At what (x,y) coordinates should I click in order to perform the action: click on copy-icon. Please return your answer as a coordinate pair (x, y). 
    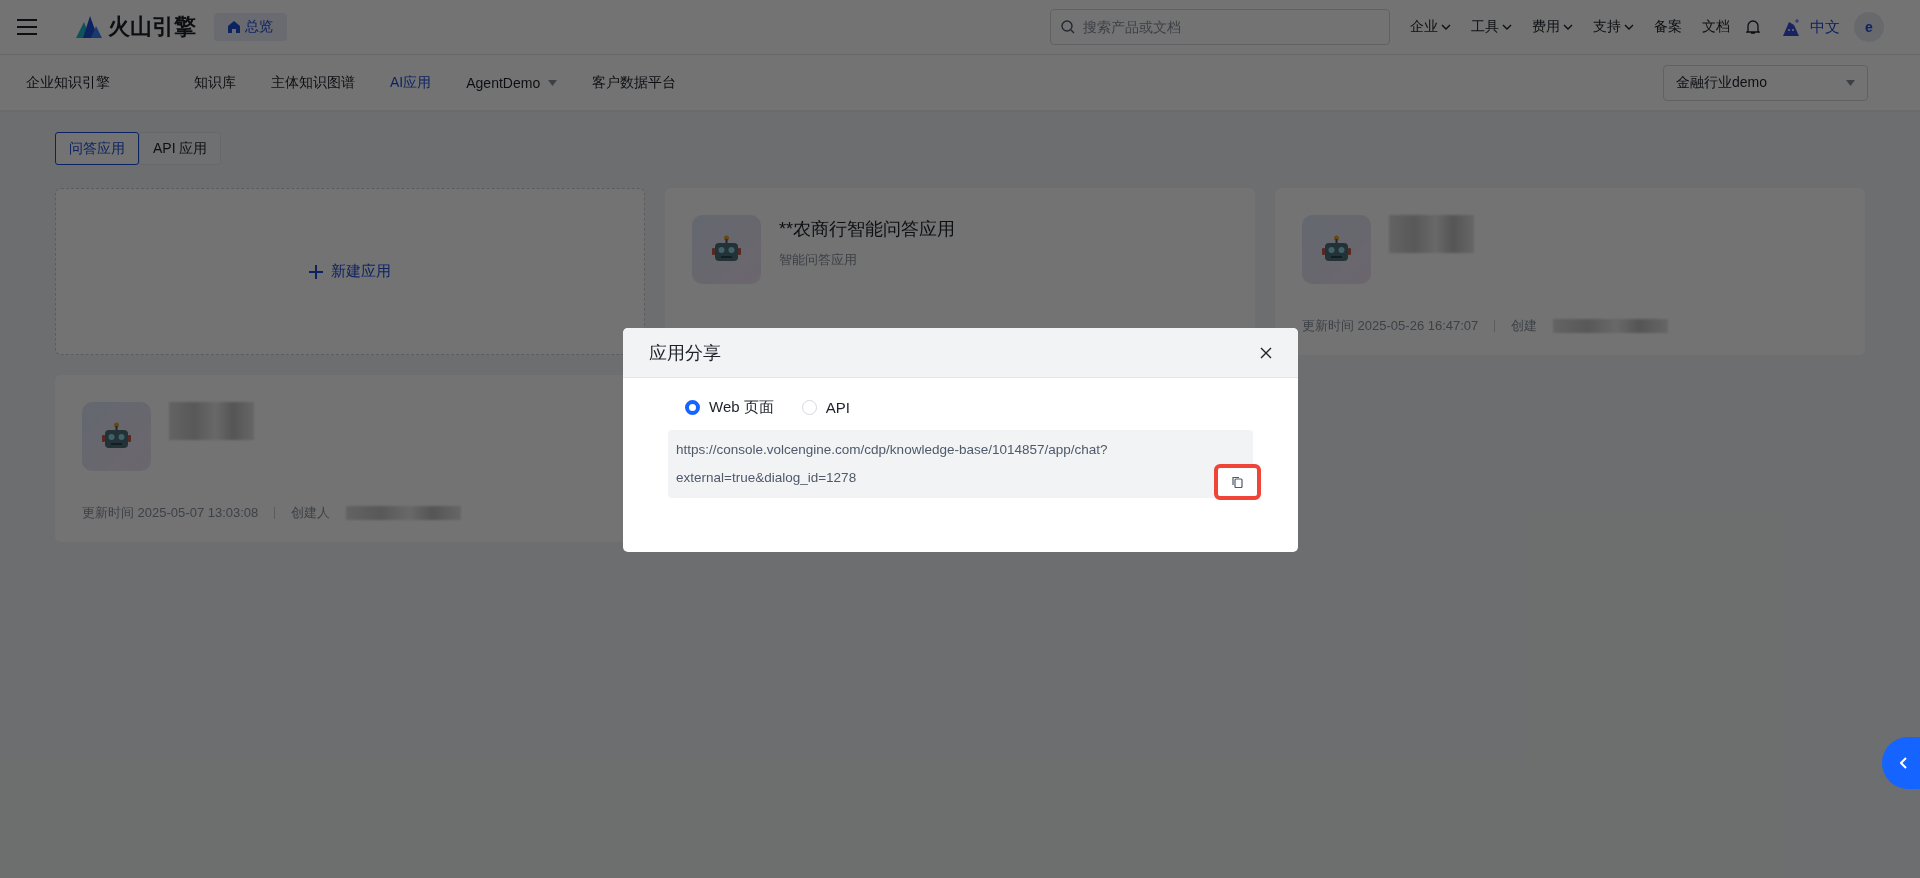
    Looking at the image, I should click on (1237, 482).